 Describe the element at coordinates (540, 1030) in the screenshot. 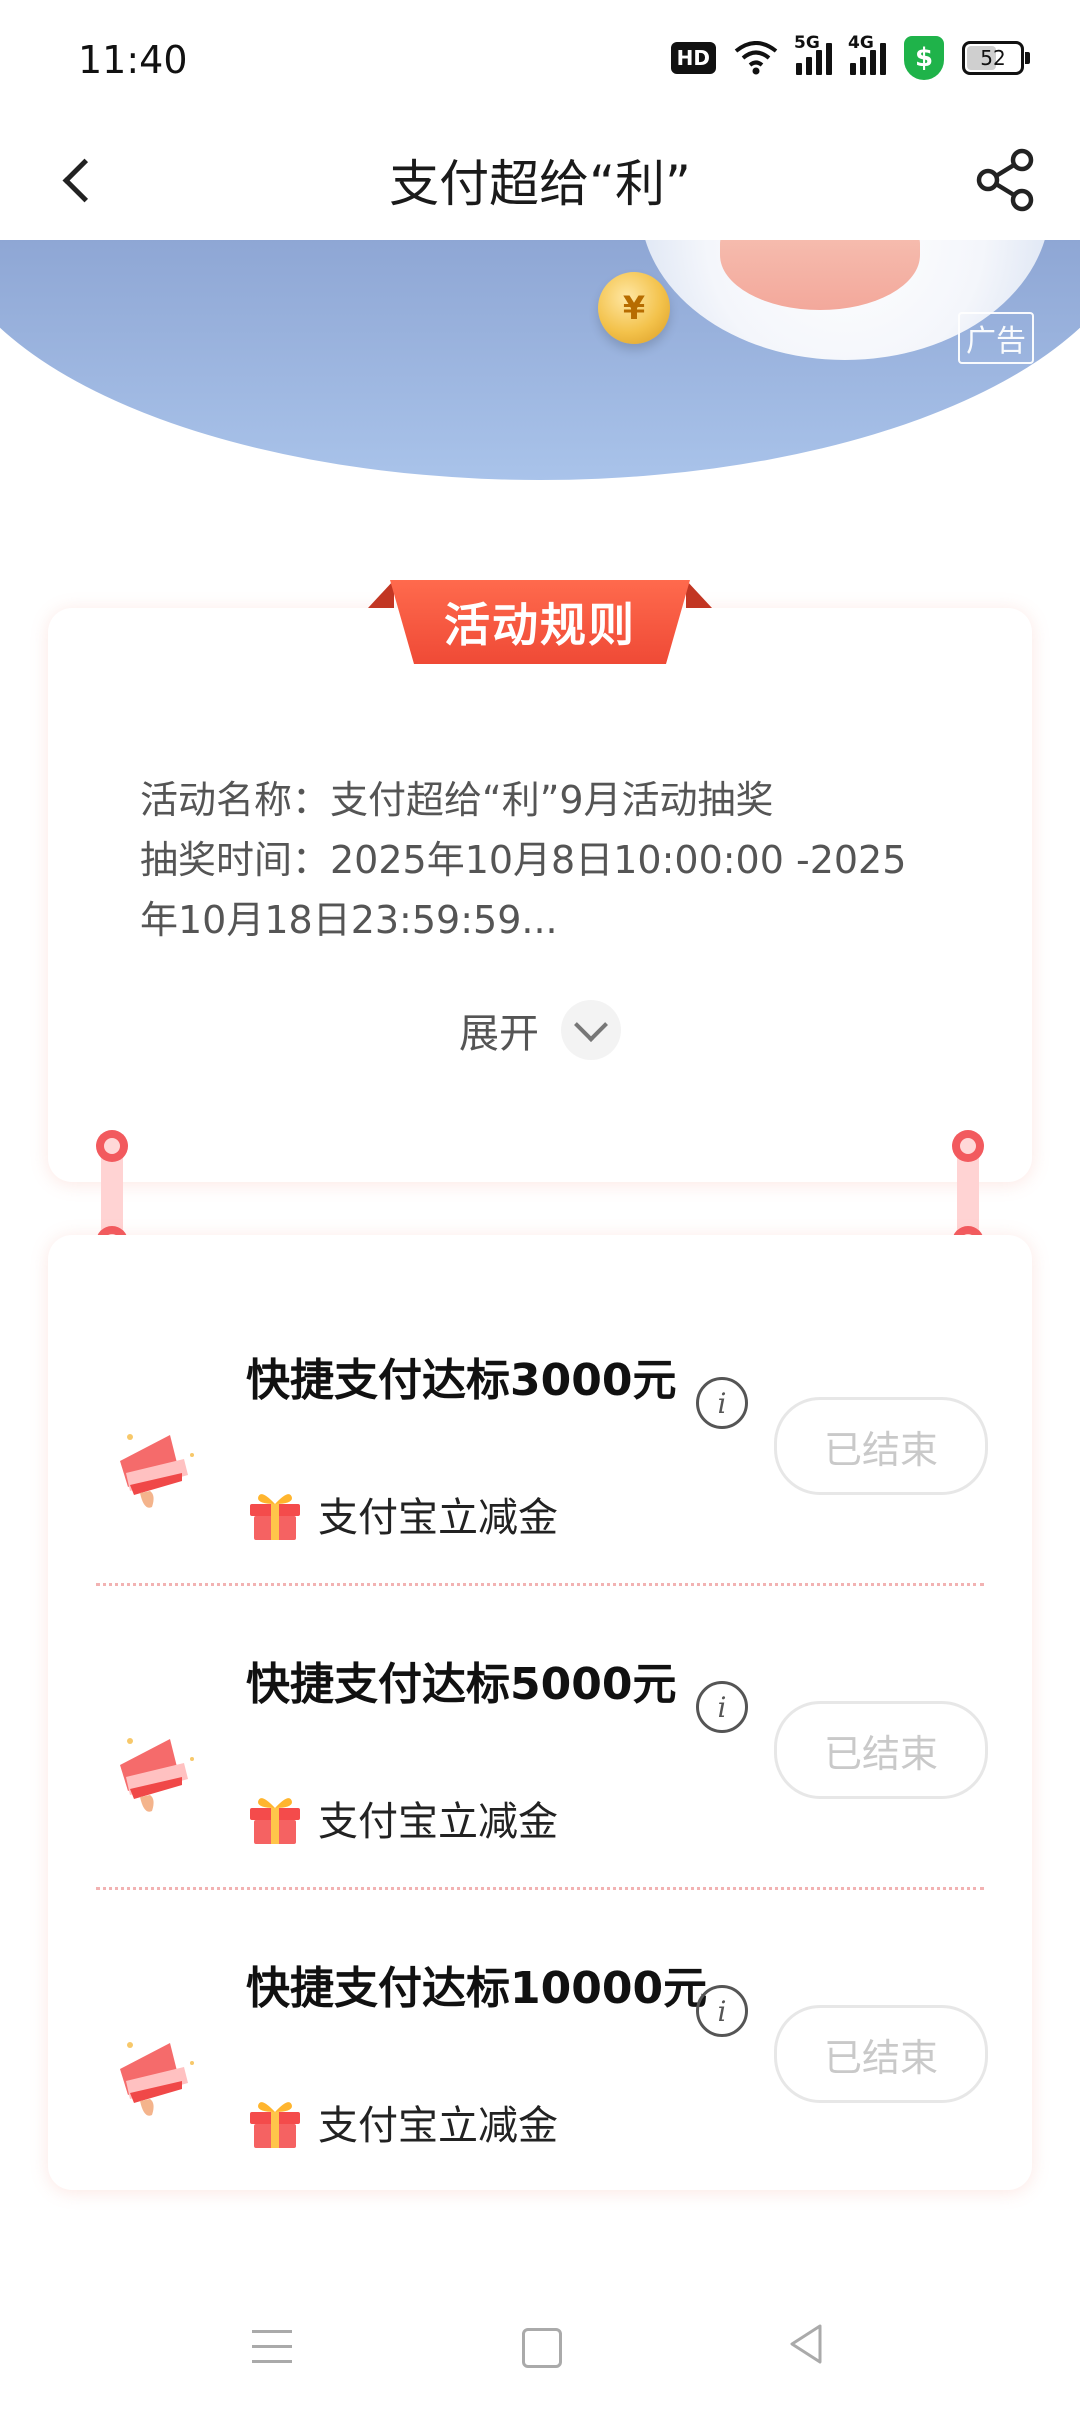

I see `expand-toggle: 展开` at that location.